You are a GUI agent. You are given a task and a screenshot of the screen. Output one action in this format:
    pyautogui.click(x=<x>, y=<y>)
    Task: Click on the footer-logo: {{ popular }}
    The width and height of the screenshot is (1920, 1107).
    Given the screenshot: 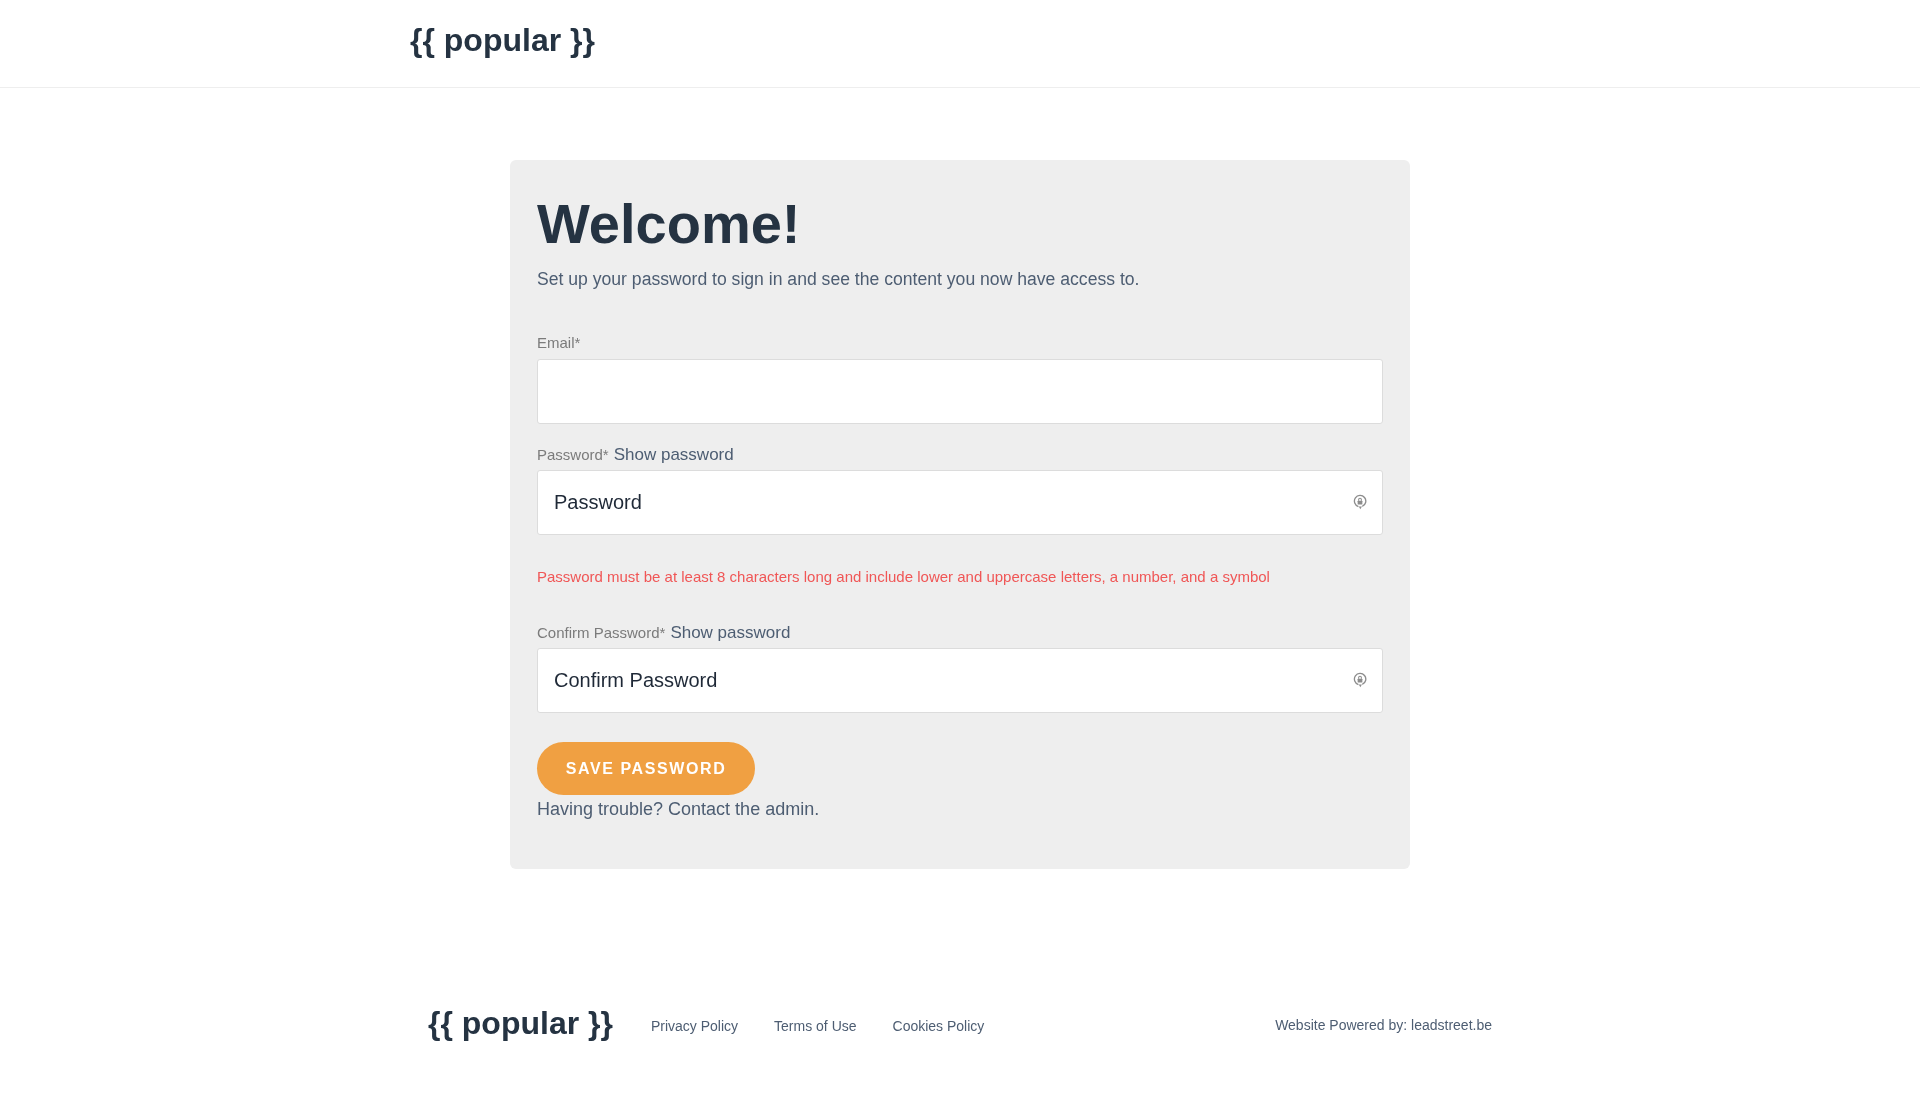 What is the action you would take?
    pyautogui.click(x=520, y=1023)
    